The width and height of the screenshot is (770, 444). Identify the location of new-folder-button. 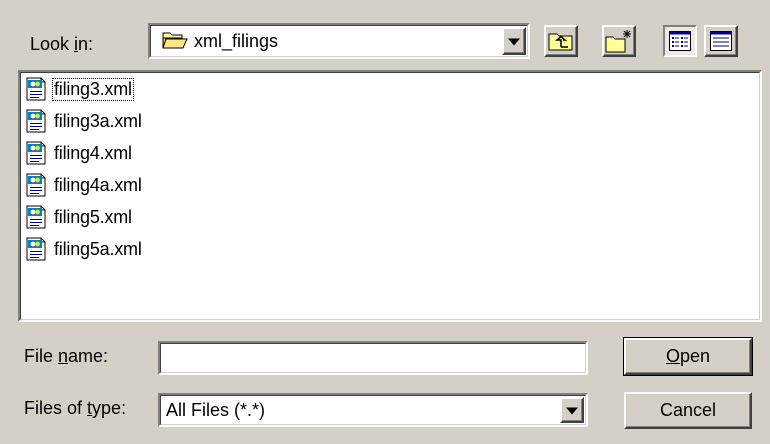
(619, 41).